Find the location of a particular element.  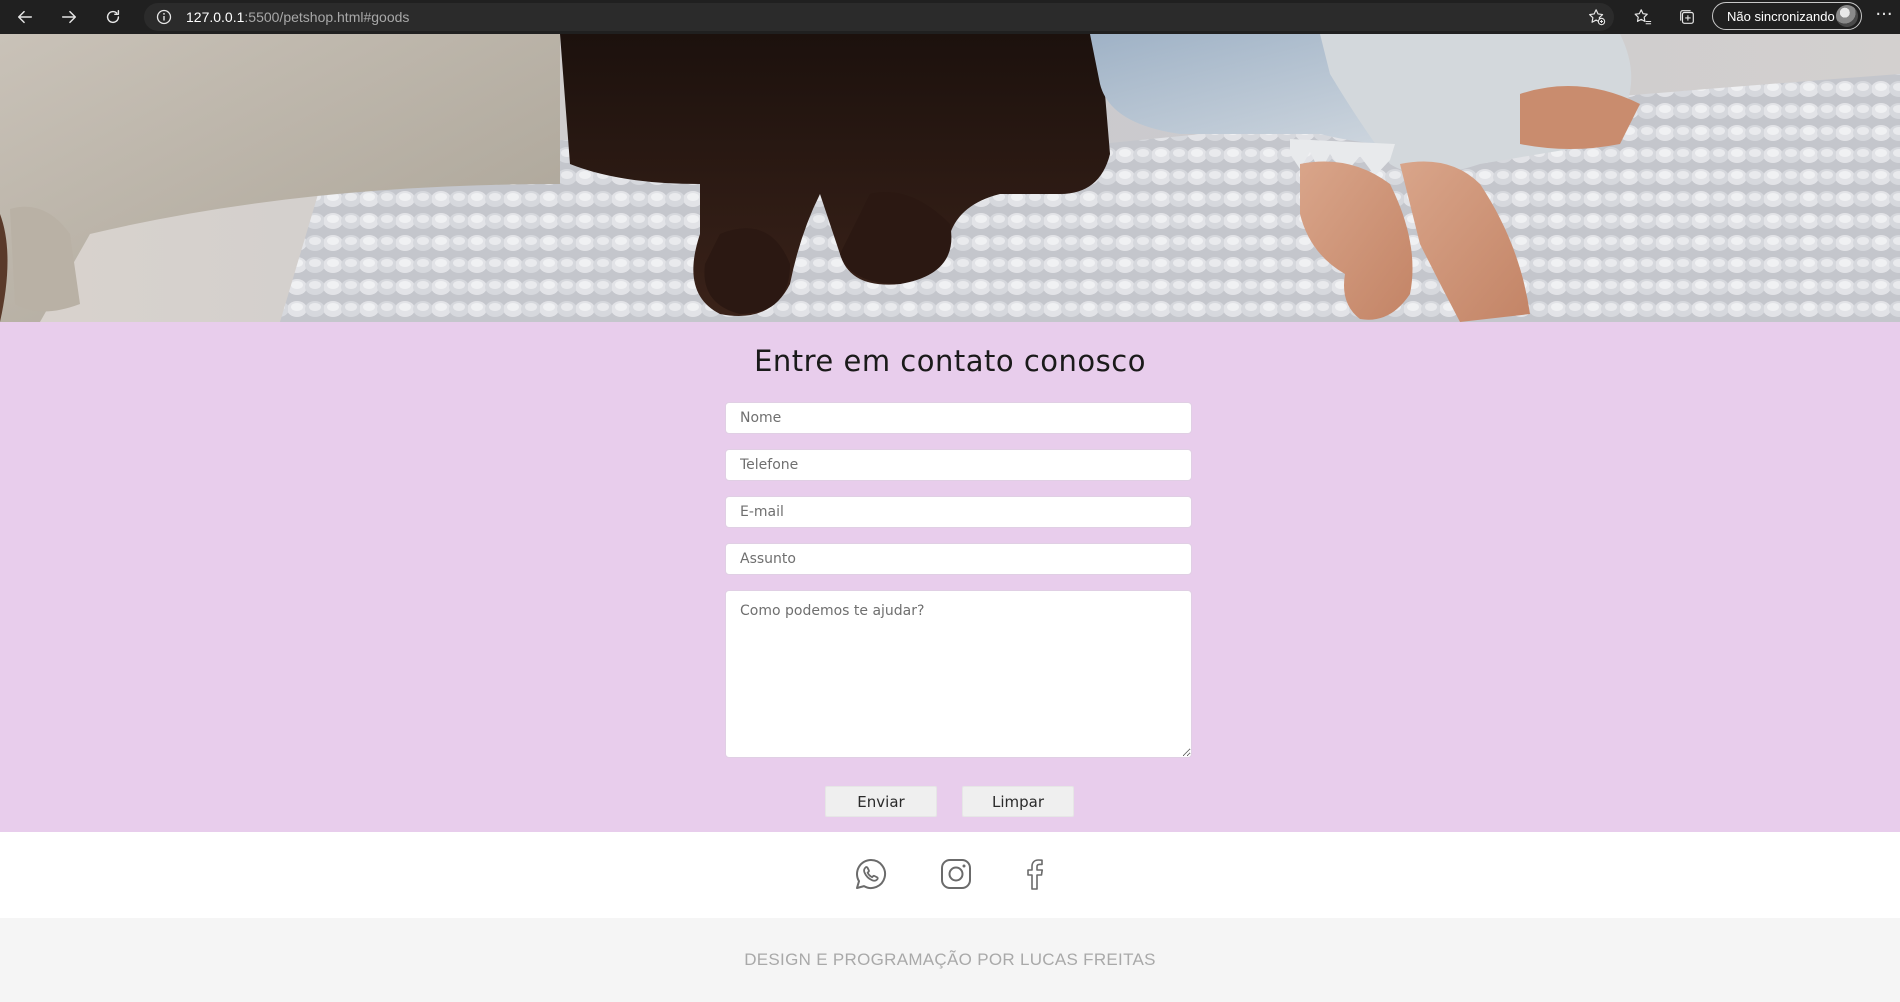

url-host: 127.0.0.1 is located at coordinates (215, 17).